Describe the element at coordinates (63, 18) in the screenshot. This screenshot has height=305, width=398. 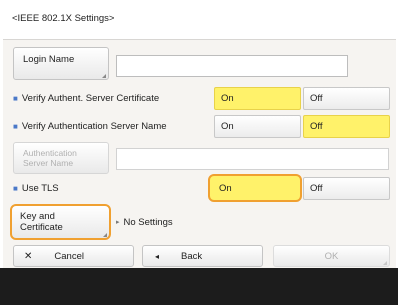
I see `screen-title: <IEEE 802.1X Settings>` at that location.